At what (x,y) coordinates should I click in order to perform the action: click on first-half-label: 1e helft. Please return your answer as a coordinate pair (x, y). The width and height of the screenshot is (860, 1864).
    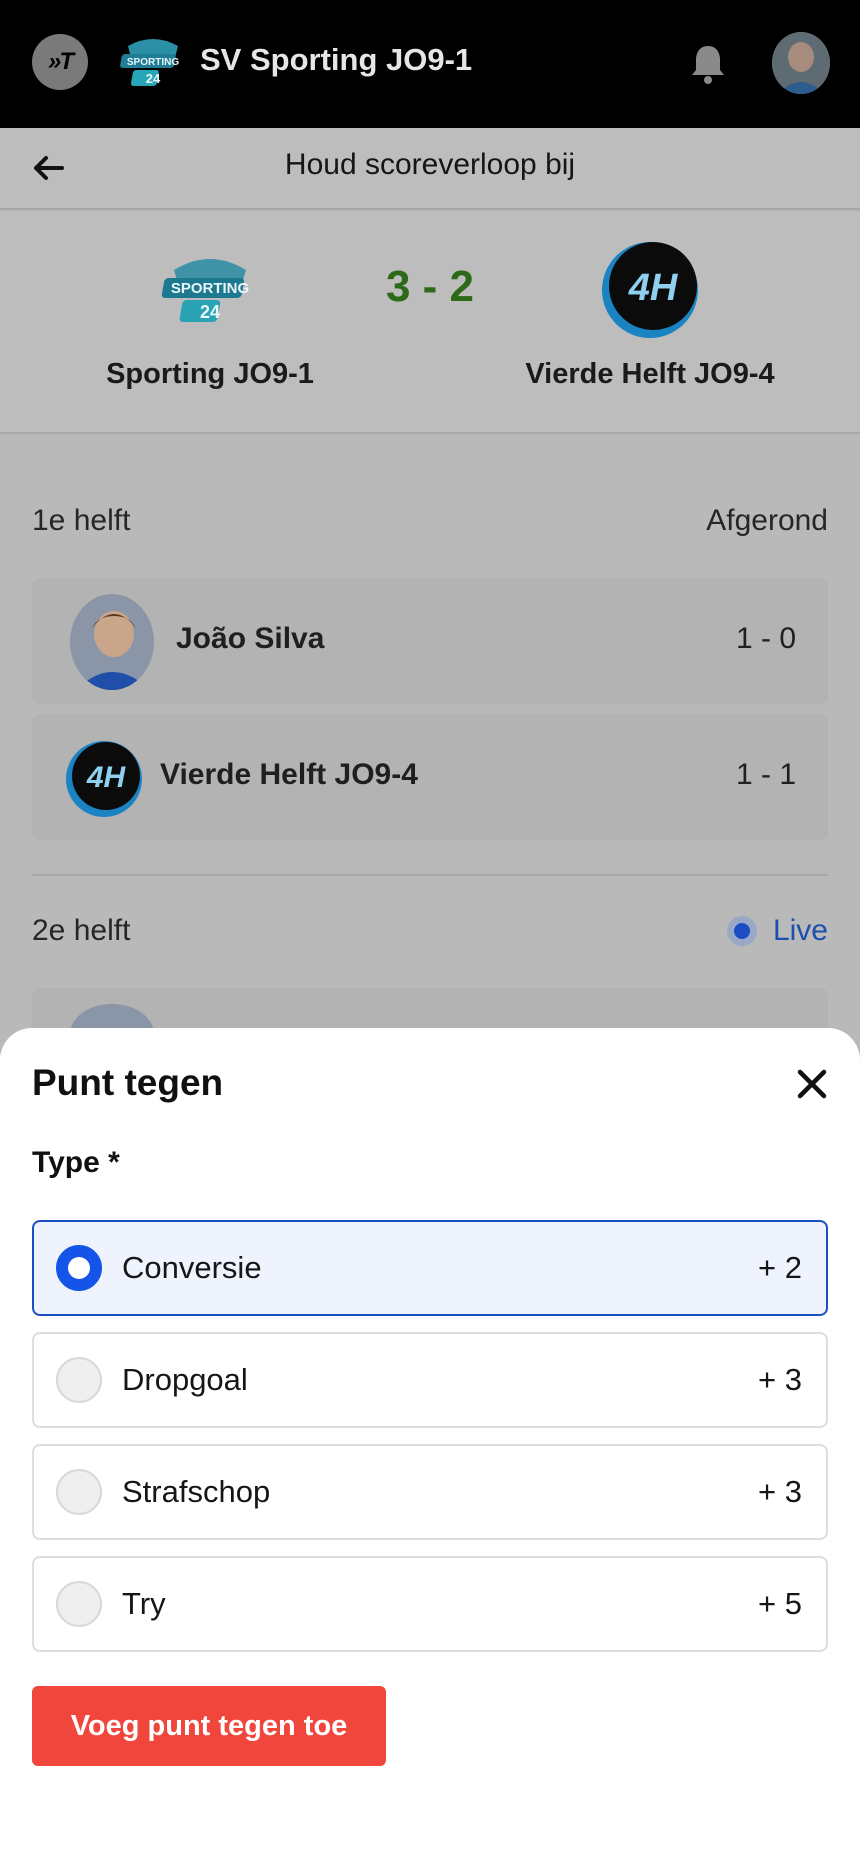
    Looking at the image, I should click on (81, 520).